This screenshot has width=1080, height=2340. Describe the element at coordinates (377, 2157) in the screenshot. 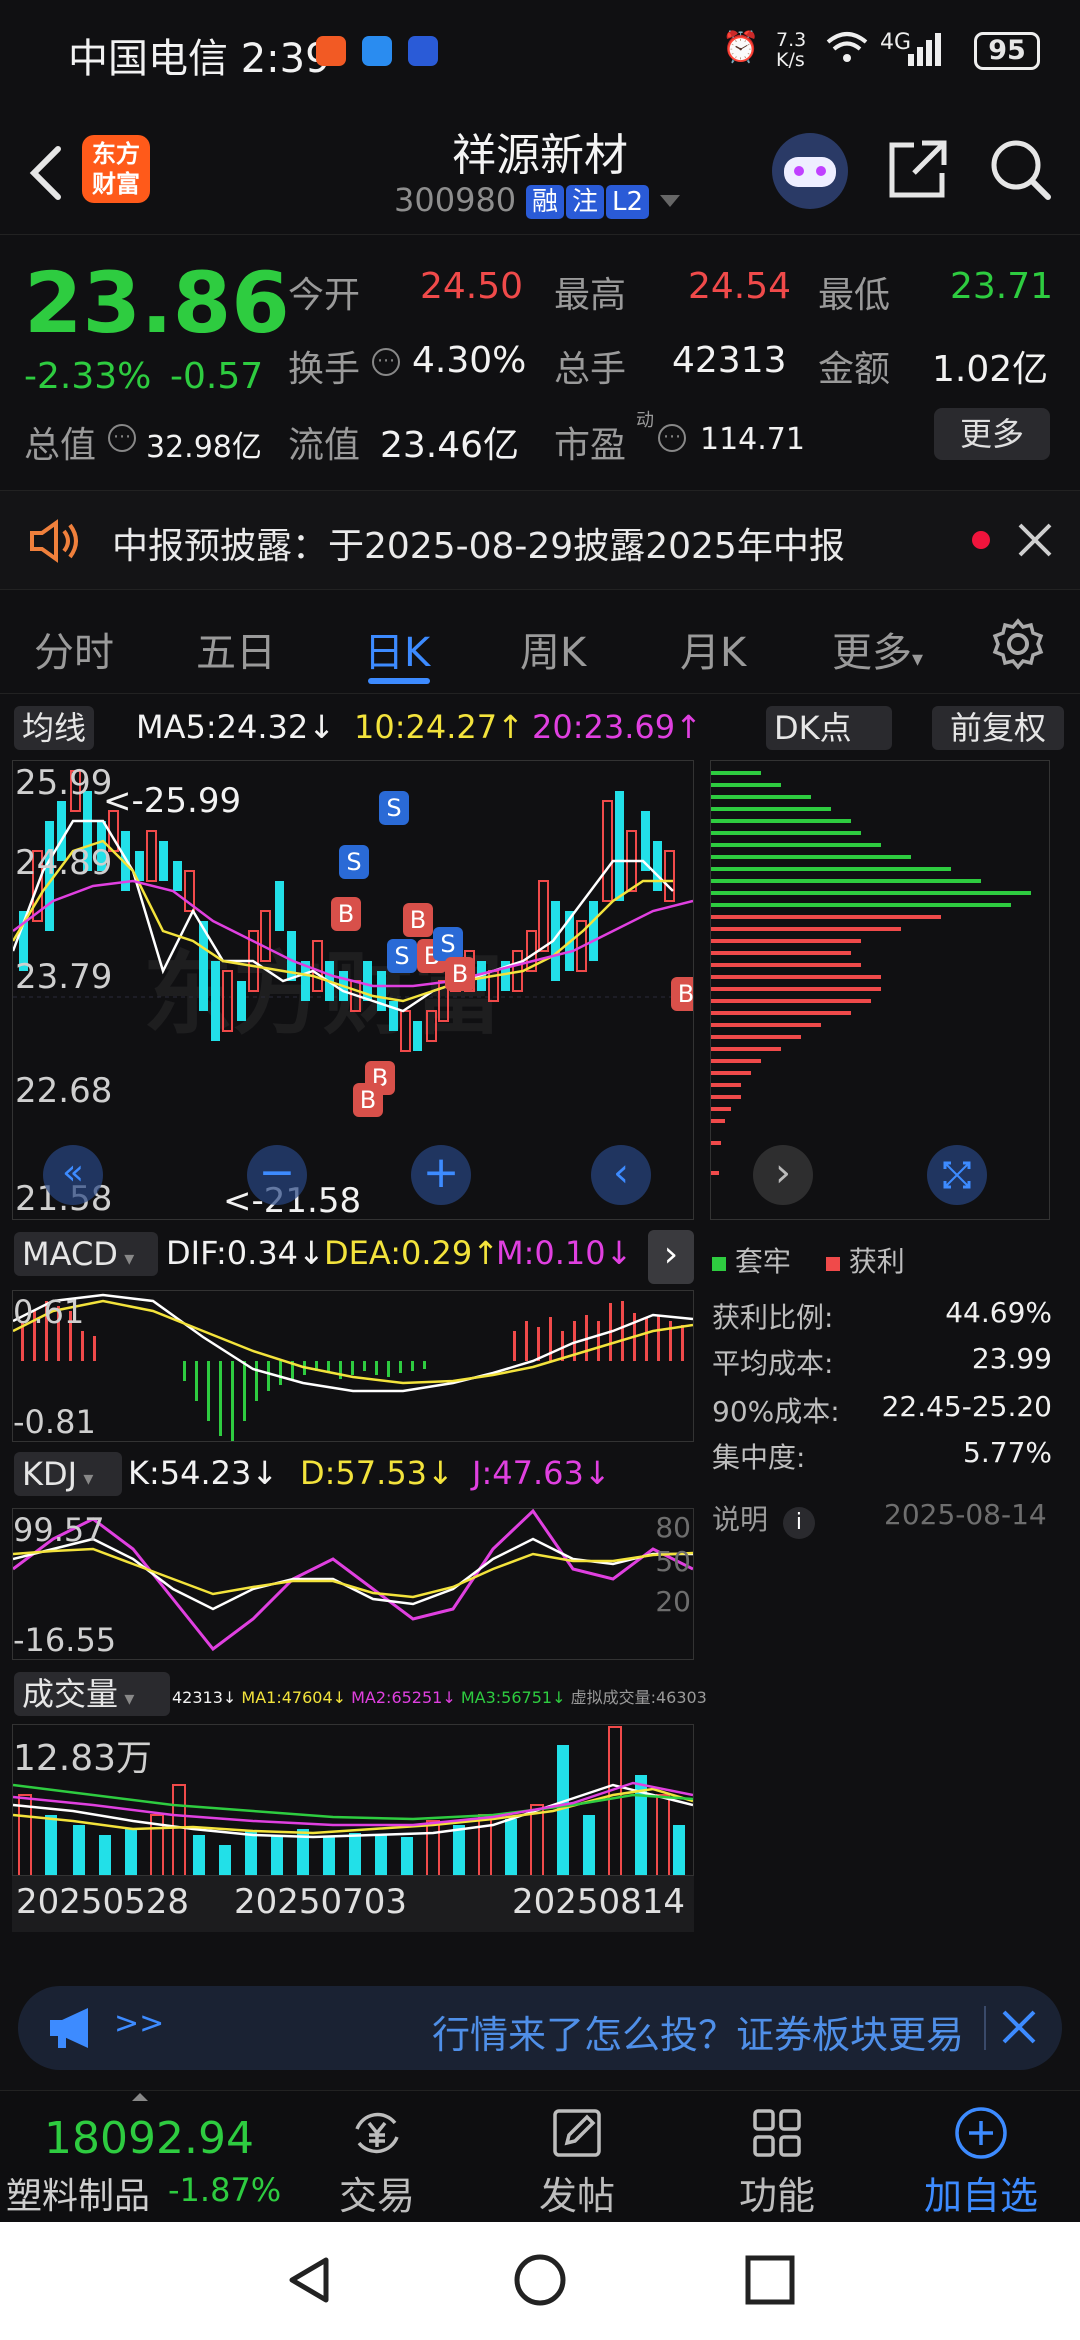

I see `nav-trade: 交易` at that location.